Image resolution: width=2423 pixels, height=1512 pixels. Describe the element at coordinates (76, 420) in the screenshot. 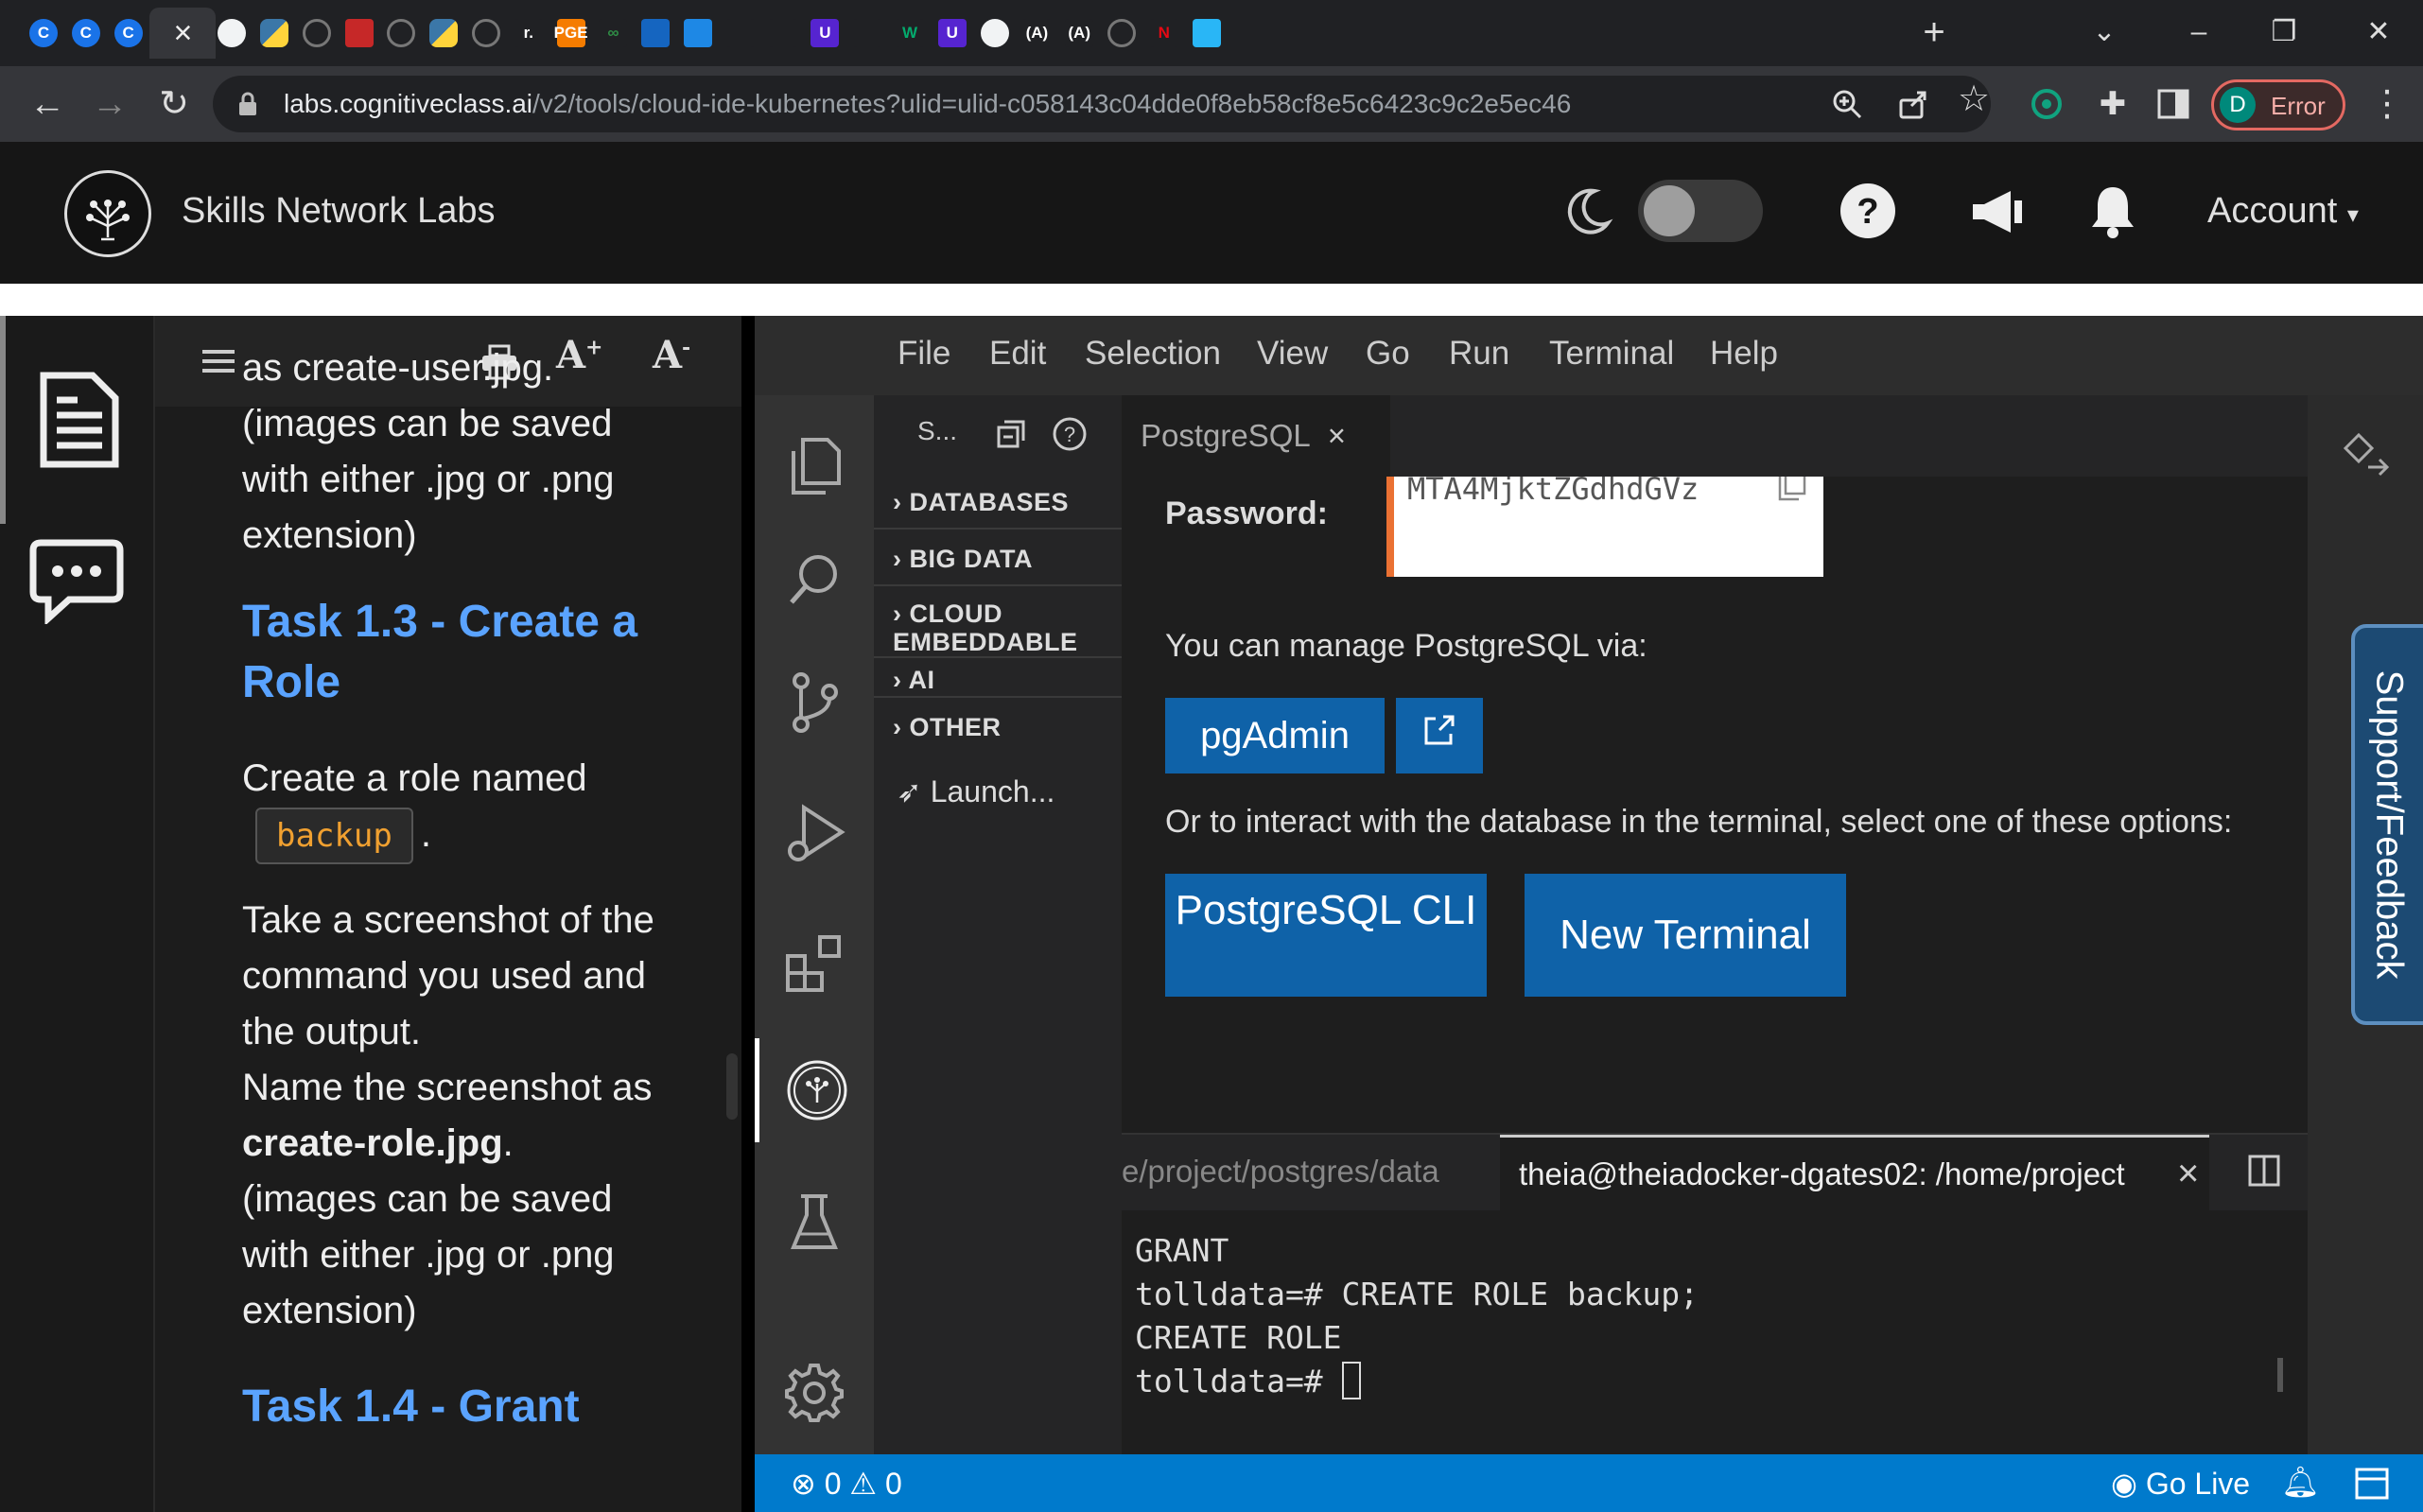

I see `instructions-tab` at that location.